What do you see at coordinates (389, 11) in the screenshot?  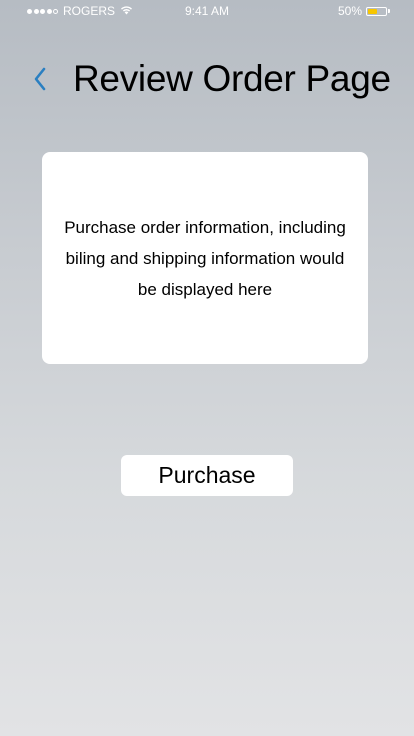 I see `battery-tip` at bounding box center [389, 11].